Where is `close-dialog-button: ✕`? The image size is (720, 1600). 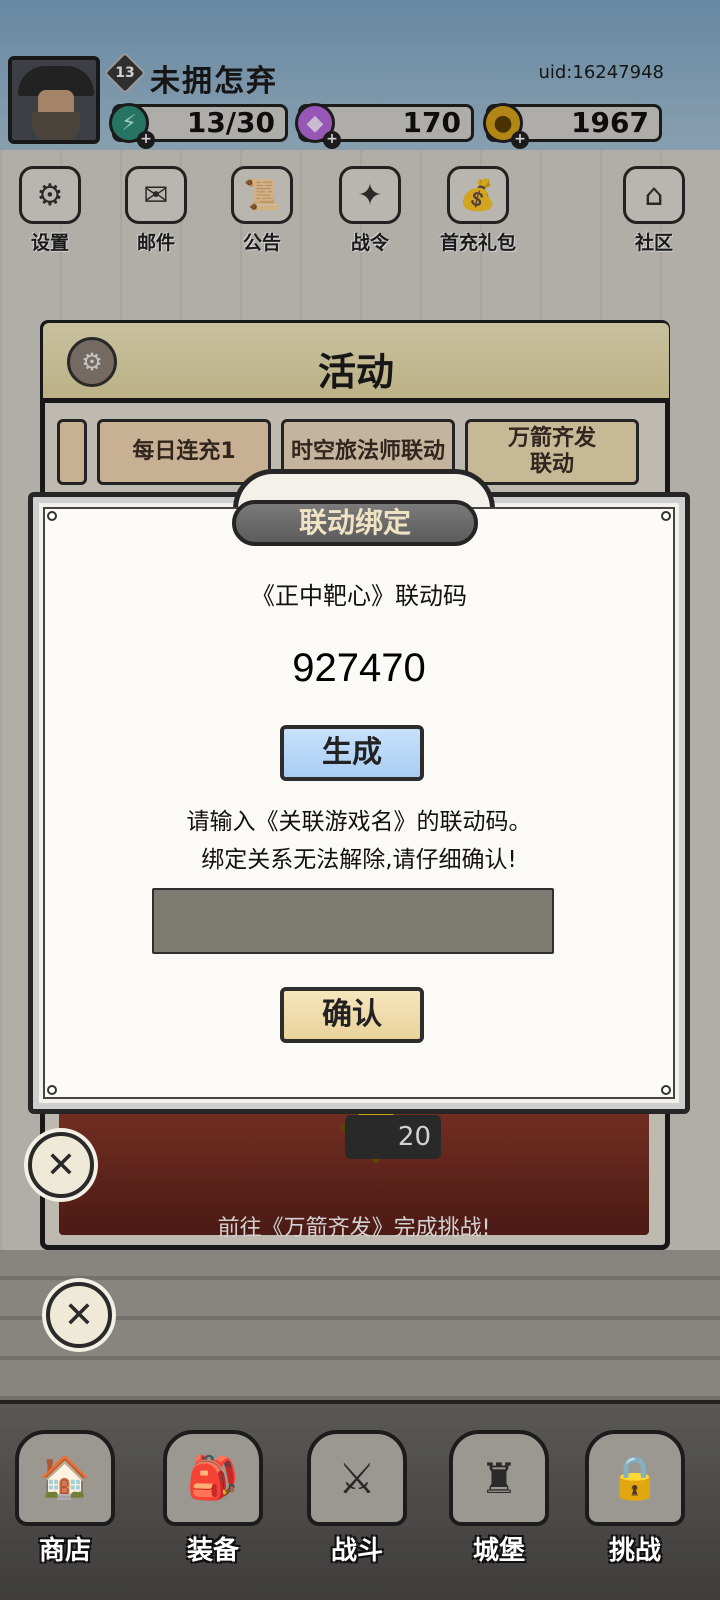
close-dialog-button: ✕ is located at coordinates (61, 1165).